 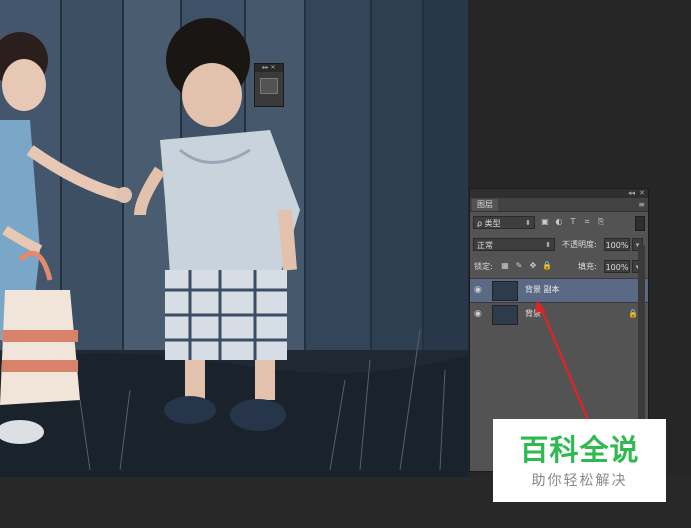 What do you see at coordinates (564, 362) in the screenshot?
I see `red-arrow` at bounding box center [564, 362].